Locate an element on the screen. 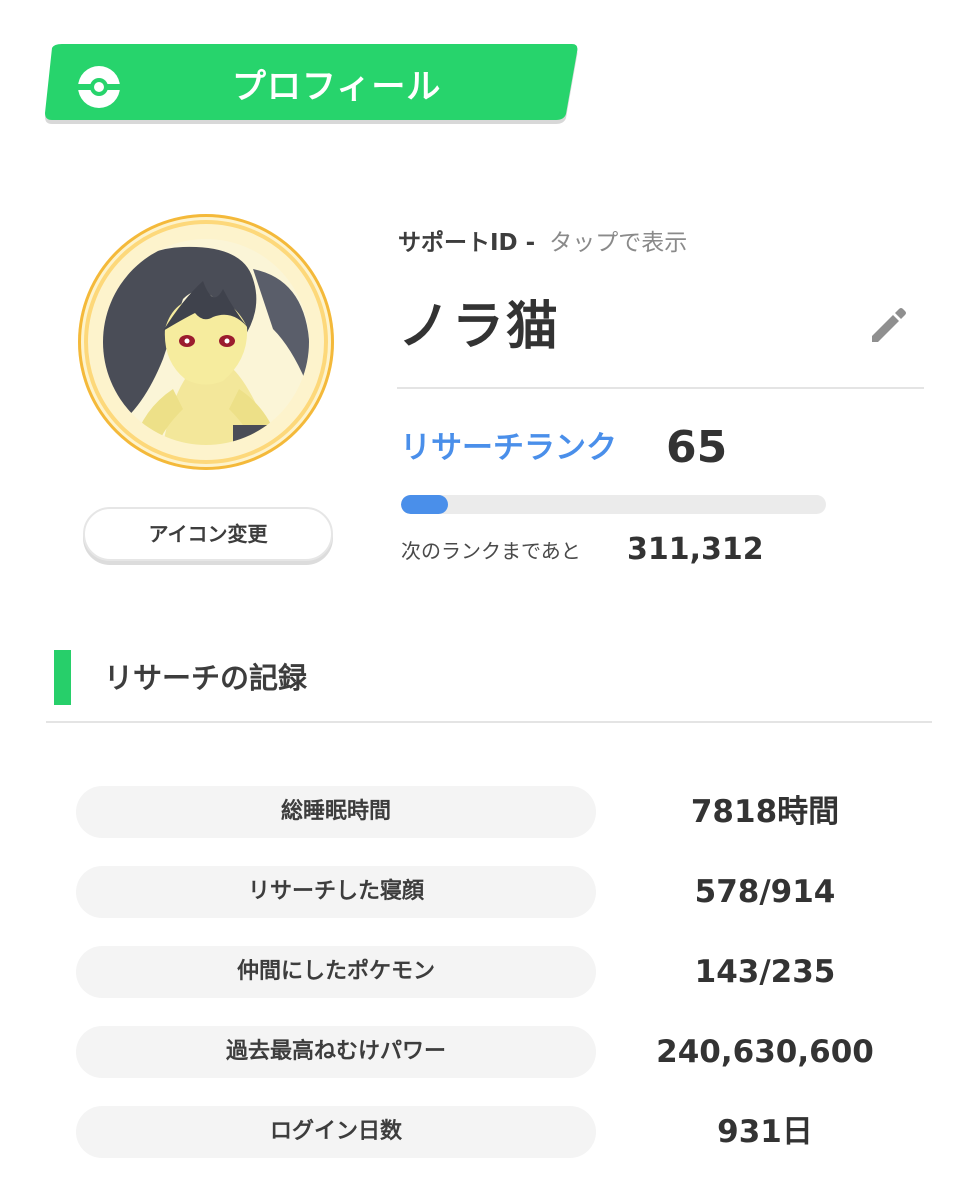 Image resolution: width=975 pixels, height=1200 pixels. section-accent-bar is located at coordinates (62, 677).